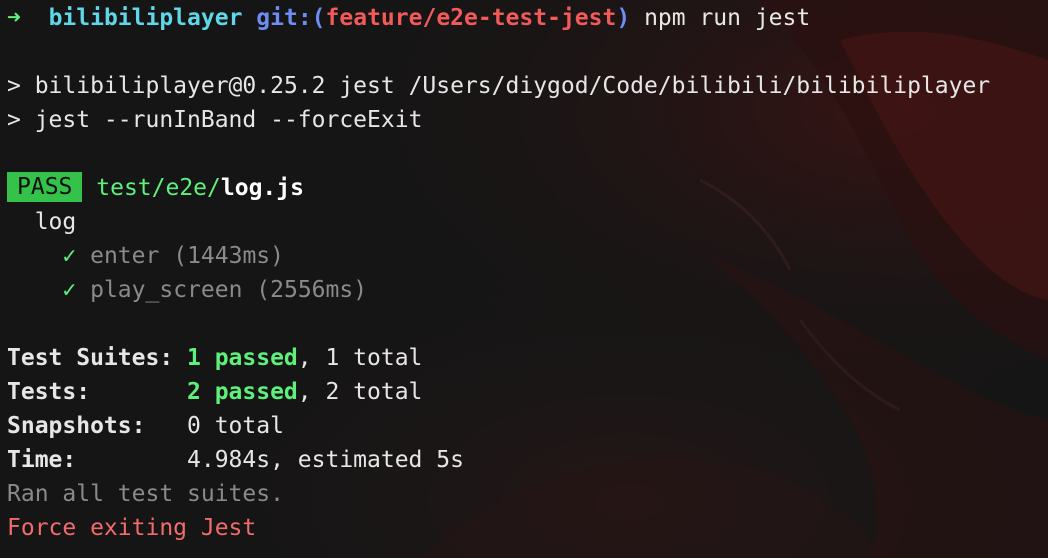 This screenshot has height=558, width=1048. I want to click on summary-suites-line: Test Suites: 1 passed, 1 total, so click(525, 358).